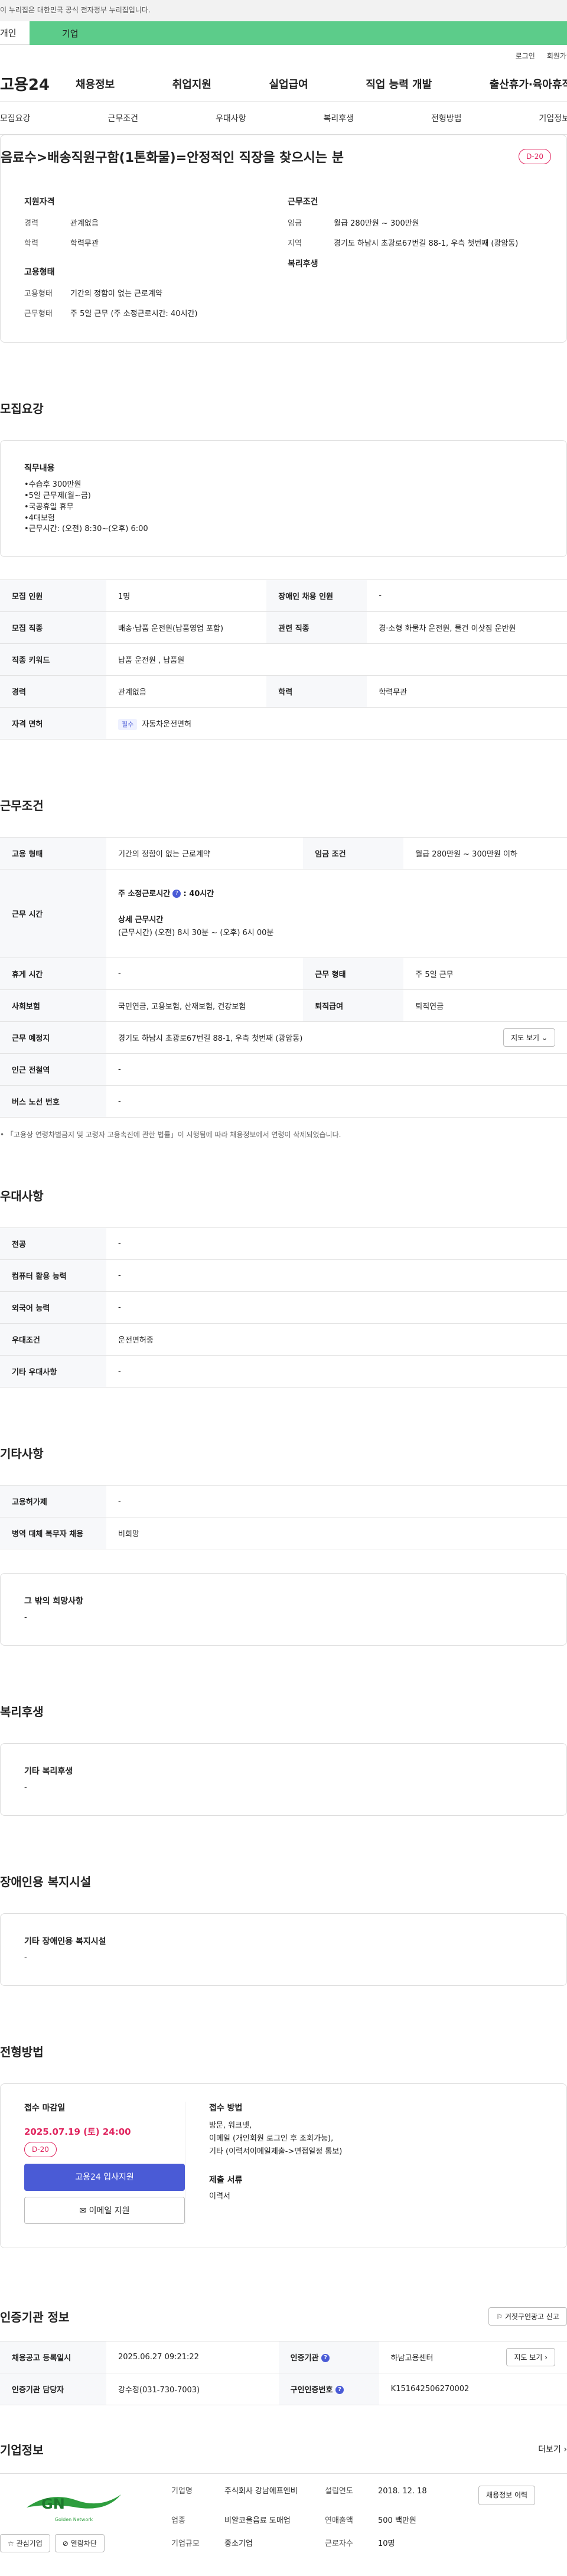  I want to click on emp-heading: 고용형태, so click(39, 272).